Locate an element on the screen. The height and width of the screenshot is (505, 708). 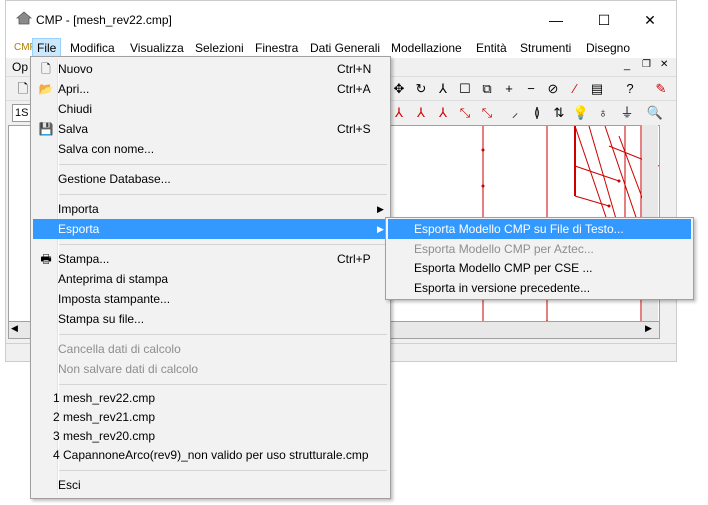
title-bar: CMP - [mesh_rev22.cmp] — ☐ ✕ is located at coordinates (341, 19).